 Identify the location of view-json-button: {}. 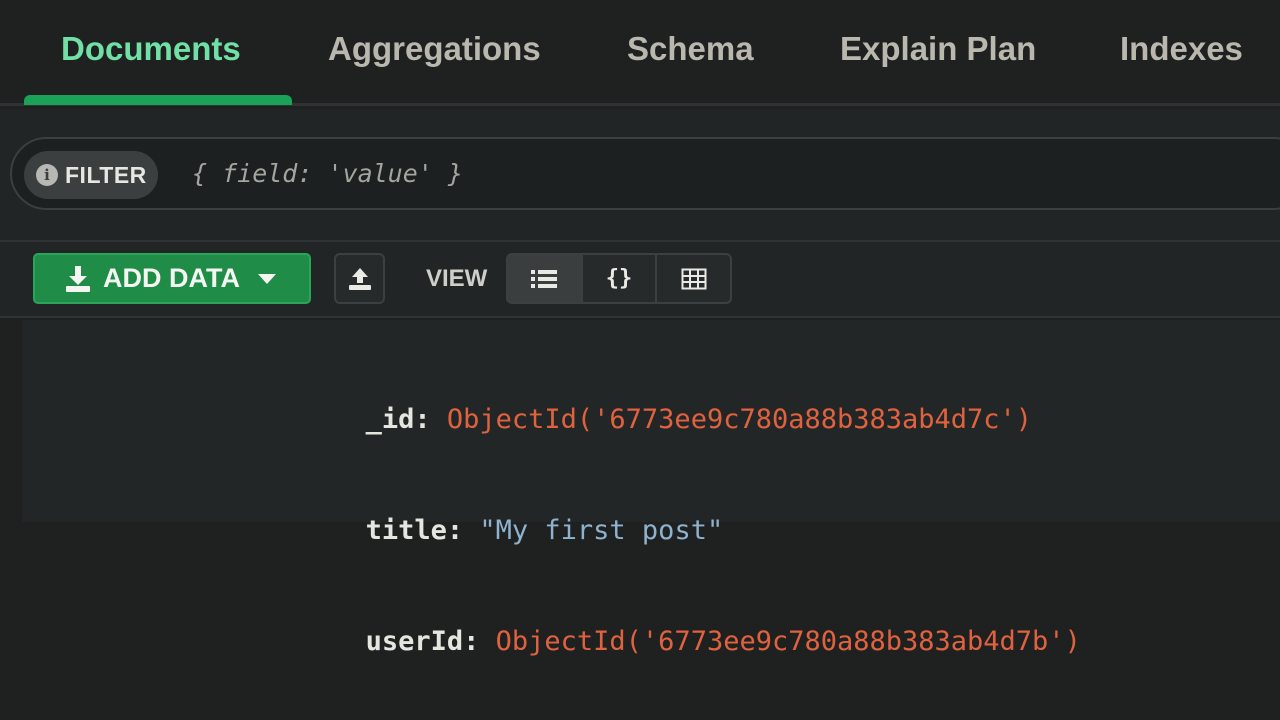
(620, 278).